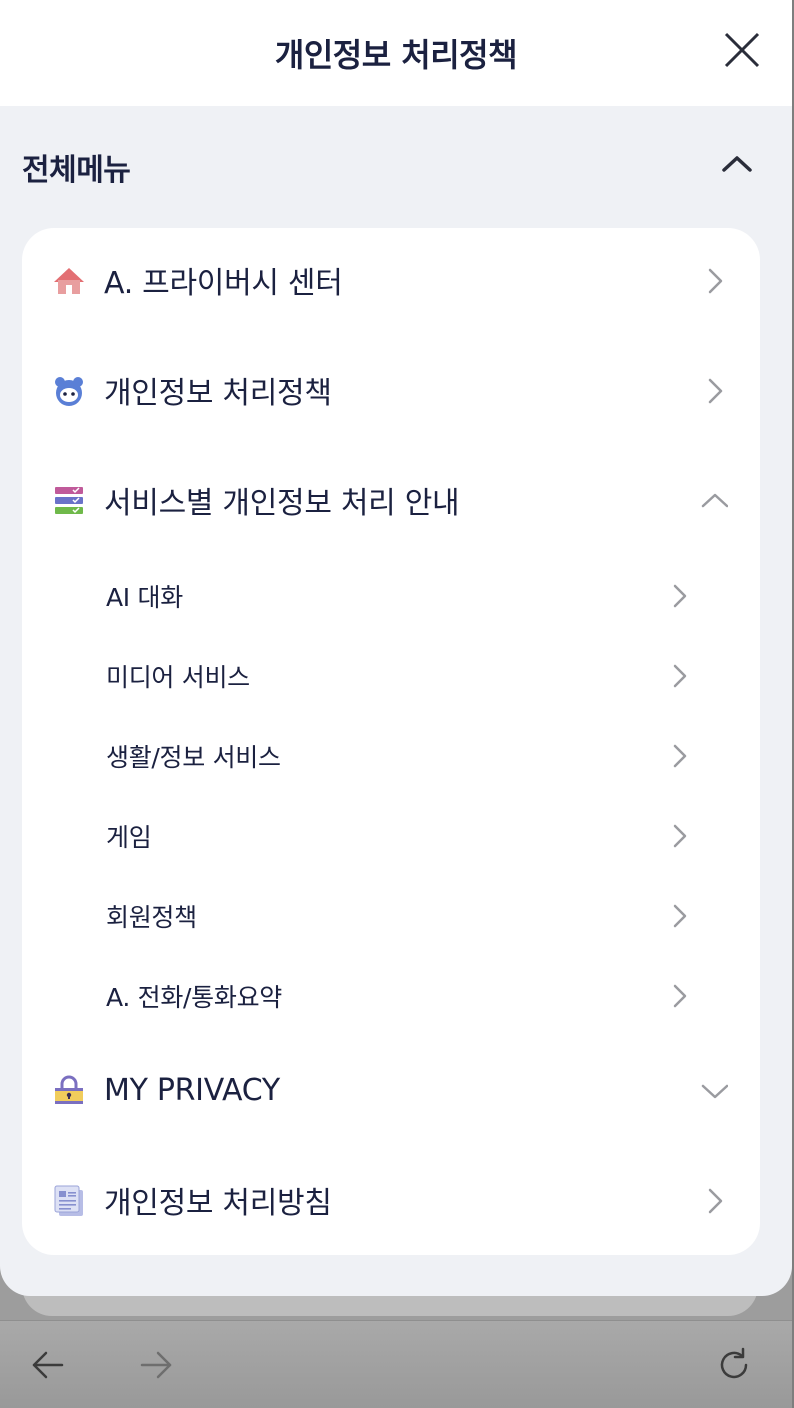 The image size is (794, 1408). I want to click on sub-item-label: AI 대화, so click(144, 597).